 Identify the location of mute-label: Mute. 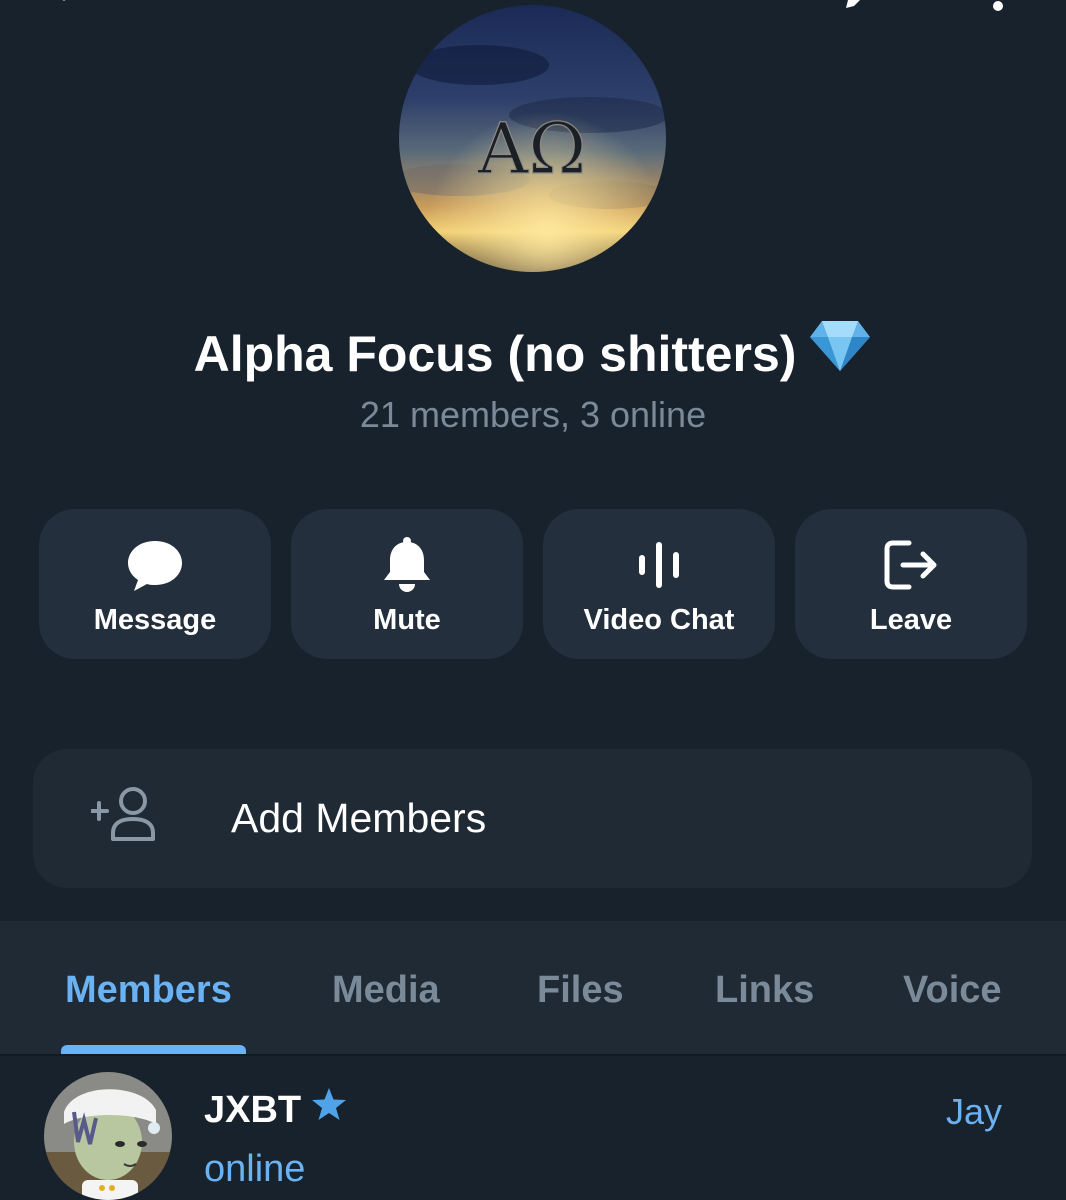
(407, 620).